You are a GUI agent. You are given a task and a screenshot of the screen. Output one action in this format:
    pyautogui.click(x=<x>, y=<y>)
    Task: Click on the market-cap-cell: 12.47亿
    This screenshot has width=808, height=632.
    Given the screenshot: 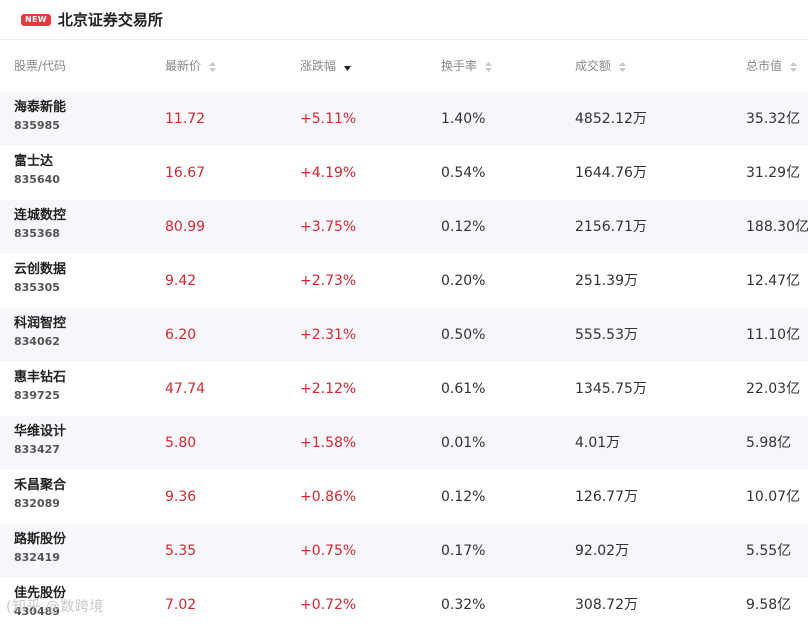 What is the action you would take?
    pyautogui.click(x=773, y=281)
    